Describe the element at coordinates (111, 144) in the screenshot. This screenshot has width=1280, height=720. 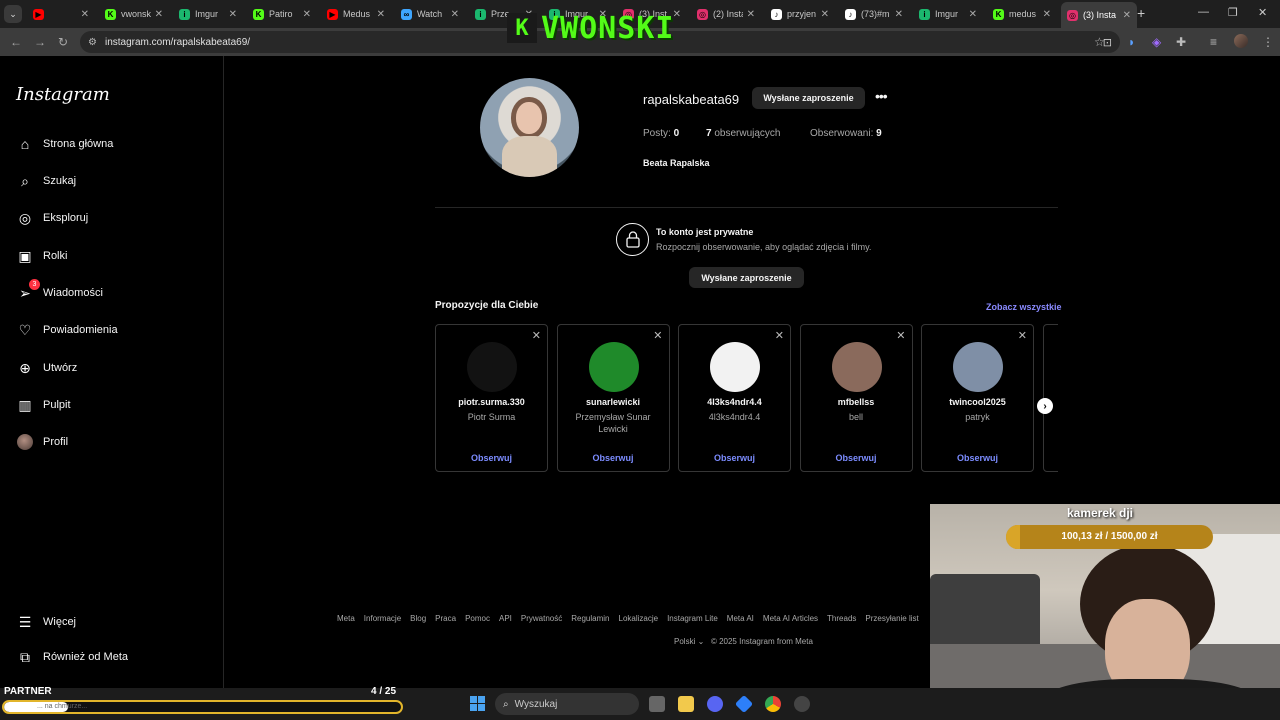
I see `sidebar-item-home: ⌂ Strona główna` at that location.